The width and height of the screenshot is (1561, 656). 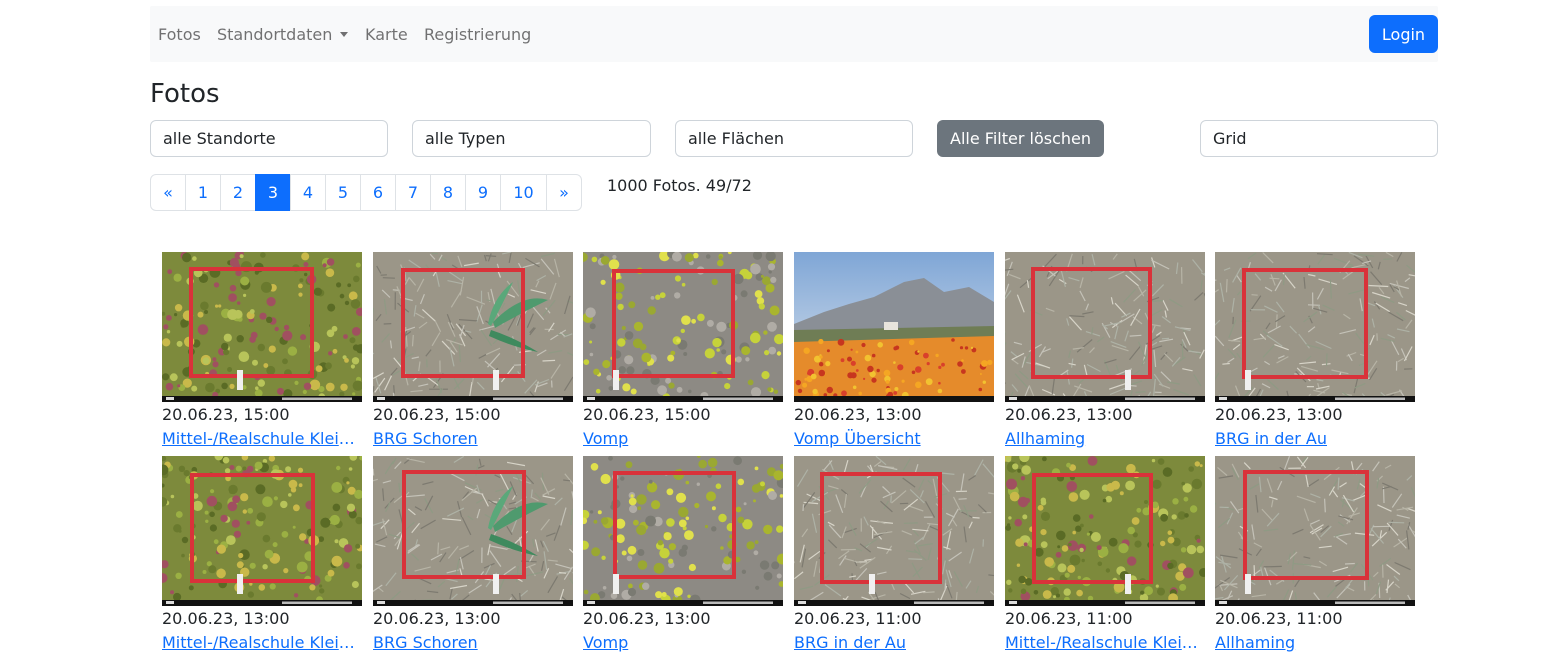 I want to click on pagination-page: 10, so click(x=523, y=192).